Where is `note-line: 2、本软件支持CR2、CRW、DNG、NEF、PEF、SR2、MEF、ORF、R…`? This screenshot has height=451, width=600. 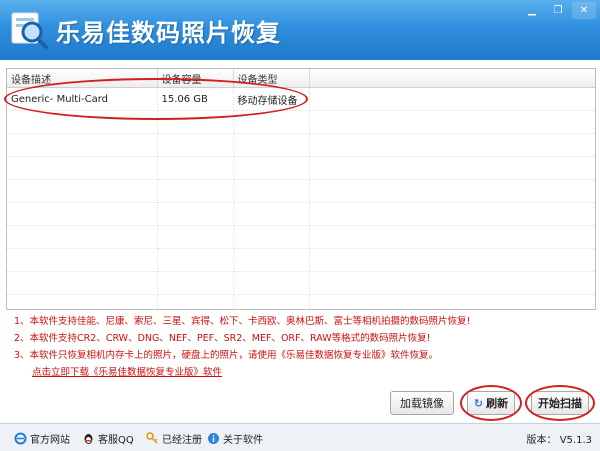 note-line: 2、本软件支持CR2、CRW、DNG、NEF、PEF、SR2、MEF、ORF、R… is located at coordinates (222, 338).